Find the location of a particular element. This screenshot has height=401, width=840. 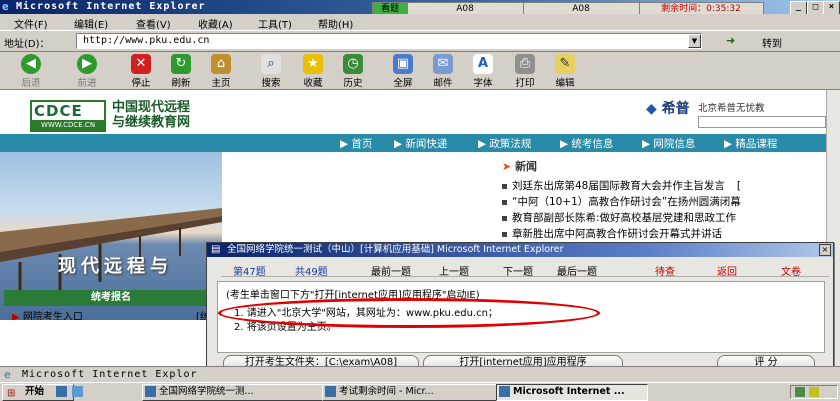

news-heading: ➤ 新闻 is located at coordinates (520, 166).